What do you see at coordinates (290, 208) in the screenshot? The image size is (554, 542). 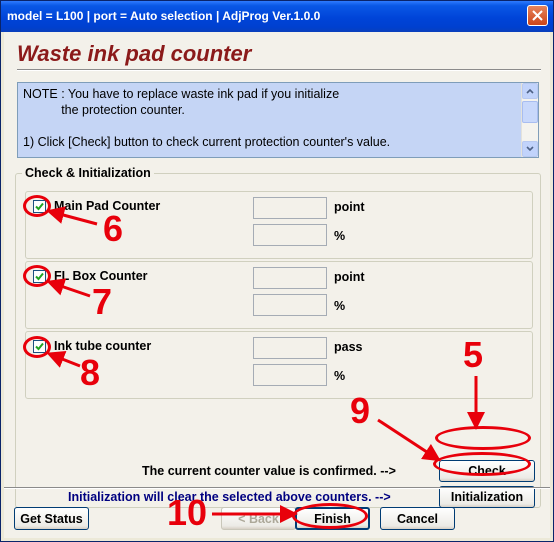 I see `main-pad-value-field` at bounding box center [290, 208].